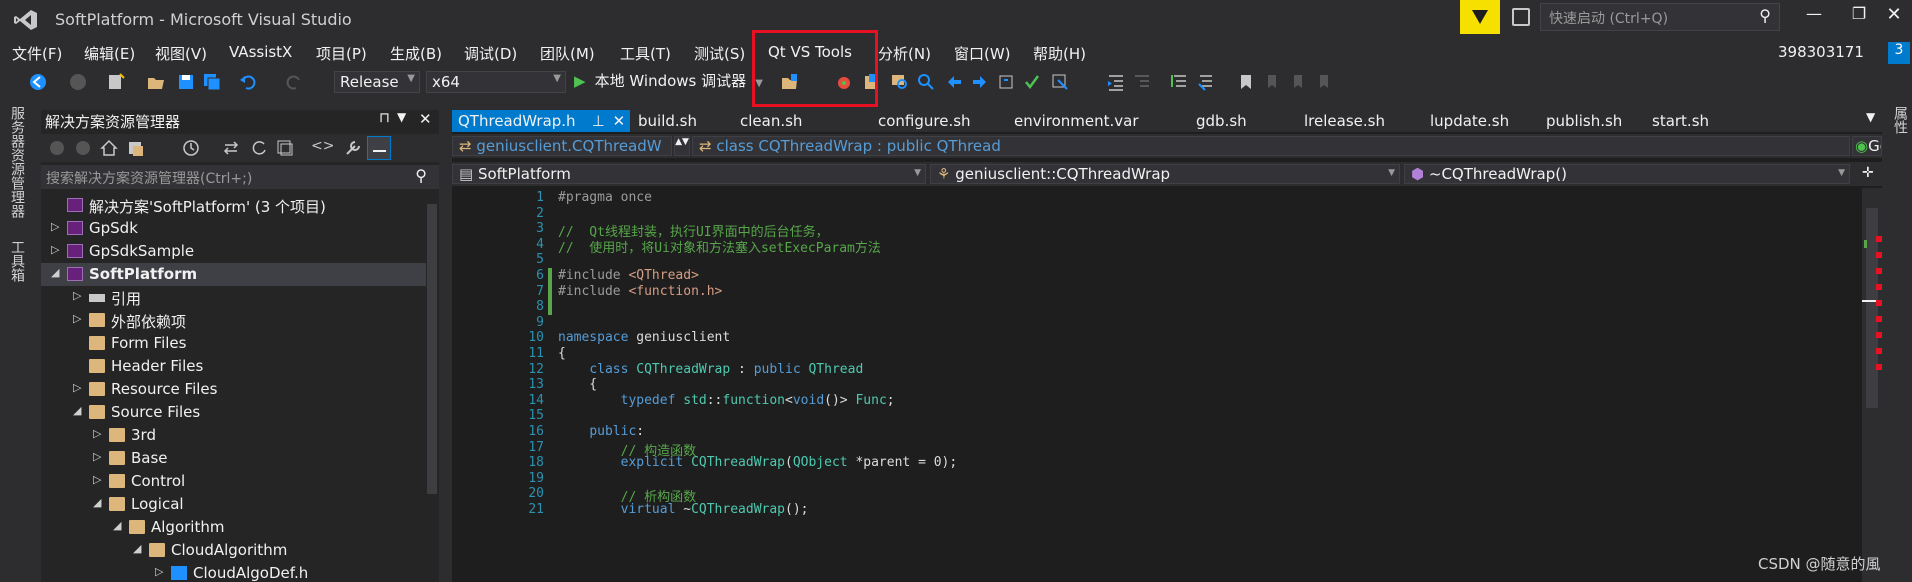 The image size is (1912, 582). What do you see at coordinates (1868, 173) in the screenshot?
I see `split-editor-icon: ✛` at bounding box center [1868, 173].